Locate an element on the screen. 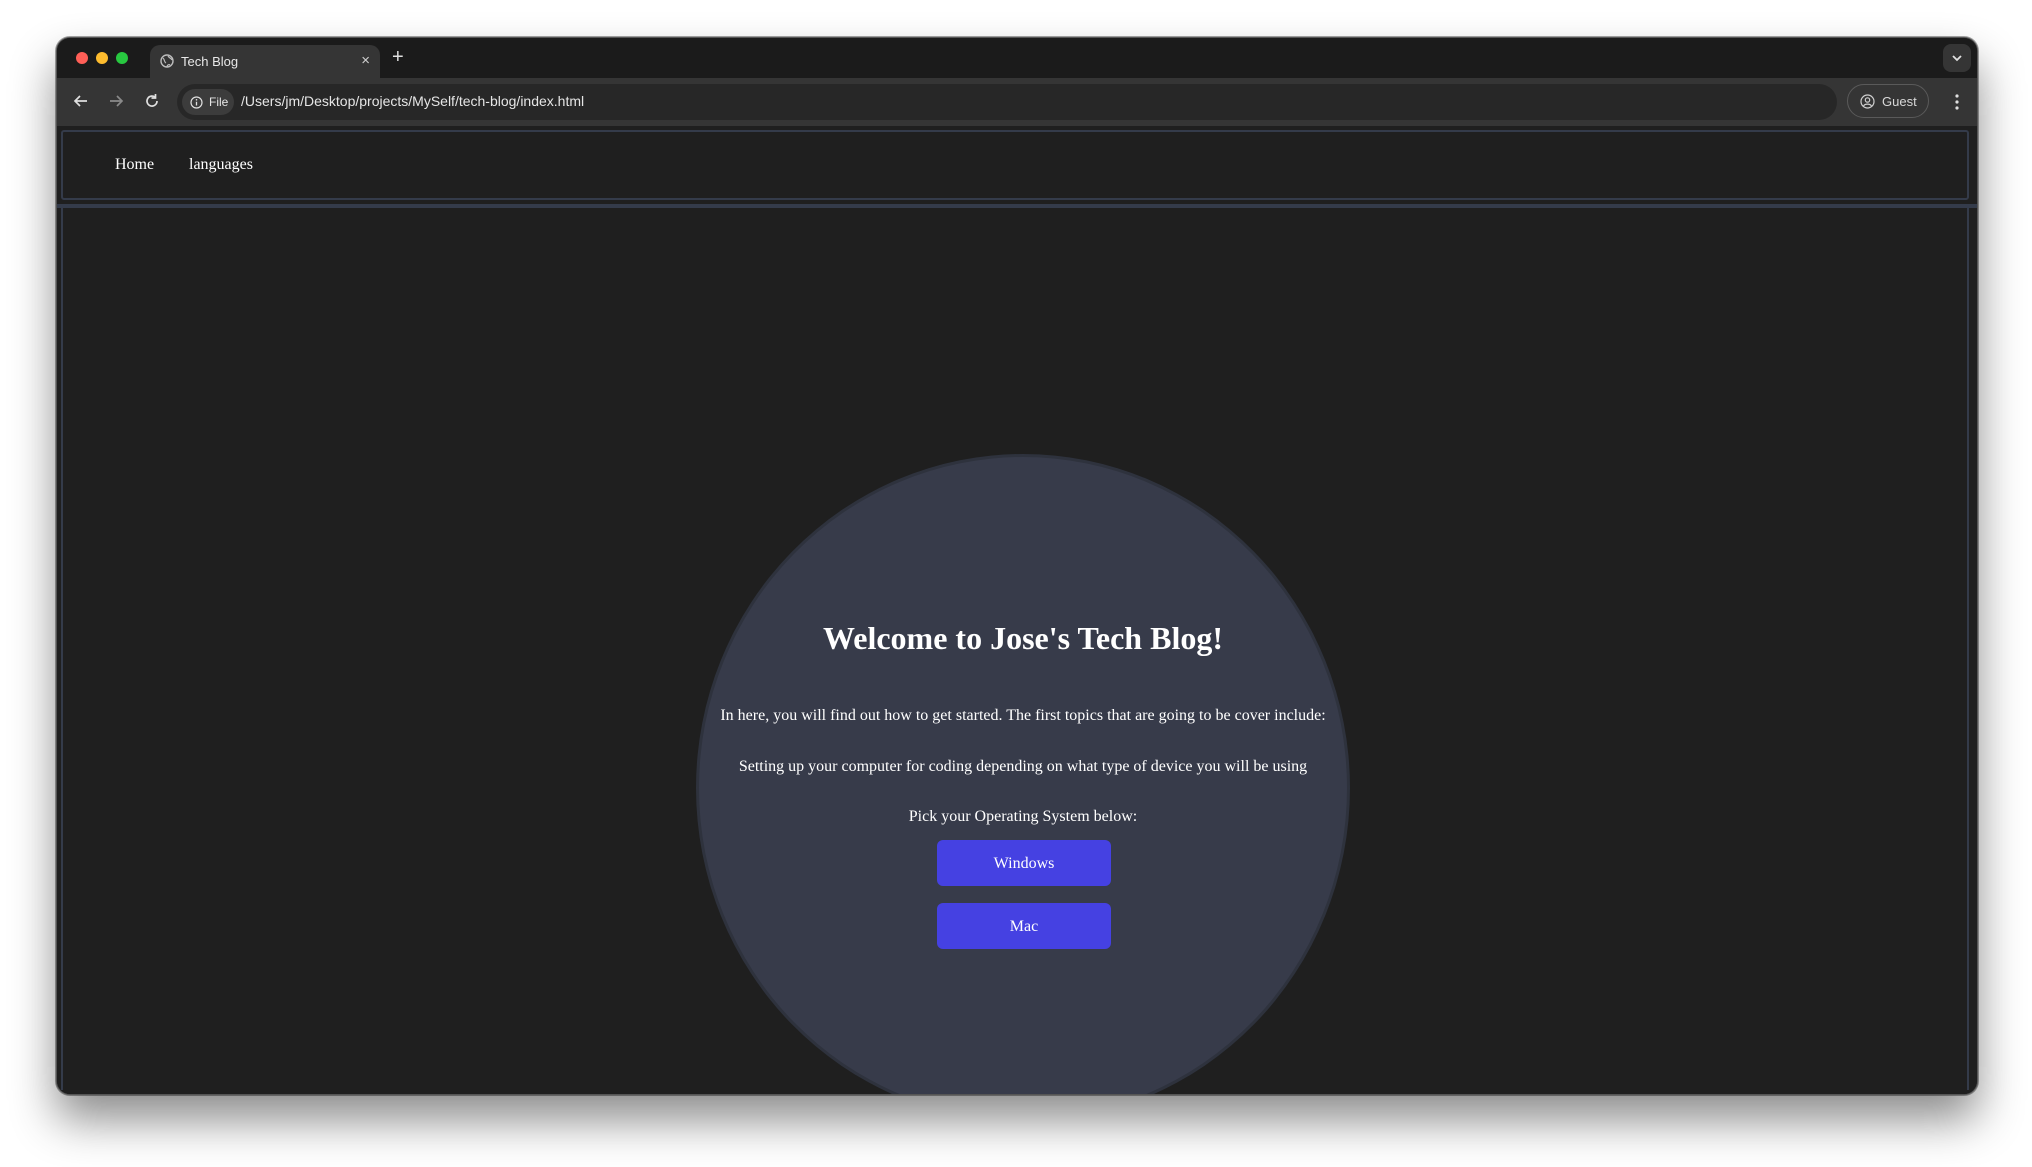 The width and height of the screenshot is (2032, 1167). tab-title: Tech Blog is located at coordinates (210, 61).